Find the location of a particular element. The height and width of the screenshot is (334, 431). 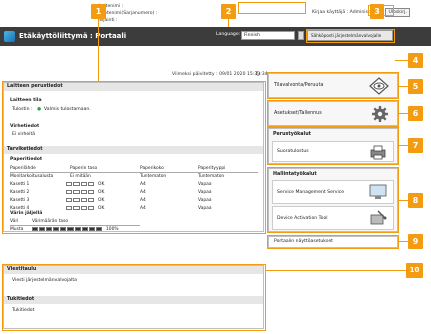

callout-1: 1 is located at coordinates (98, 11).